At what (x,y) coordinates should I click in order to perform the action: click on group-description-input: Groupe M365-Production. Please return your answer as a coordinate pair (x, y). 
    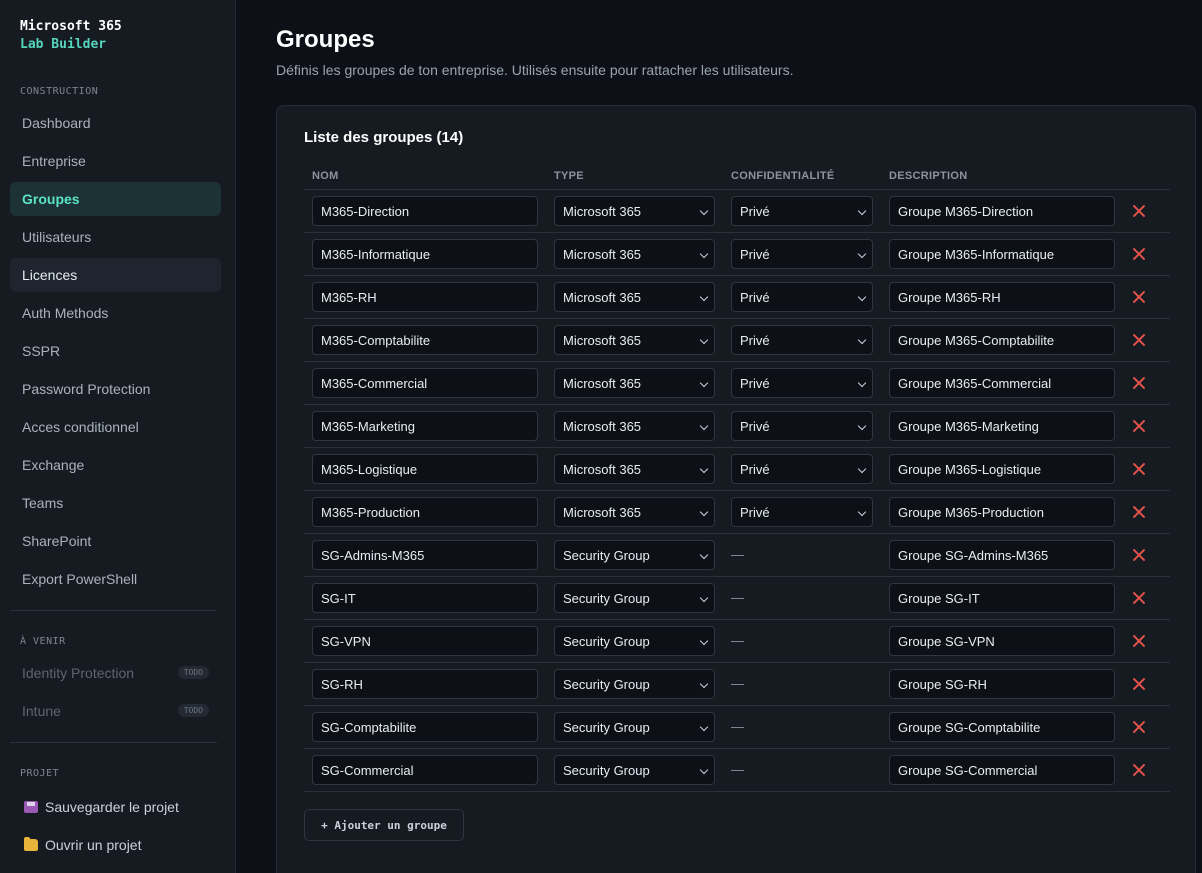
    Looking at the image, I should click on (1002, 512).